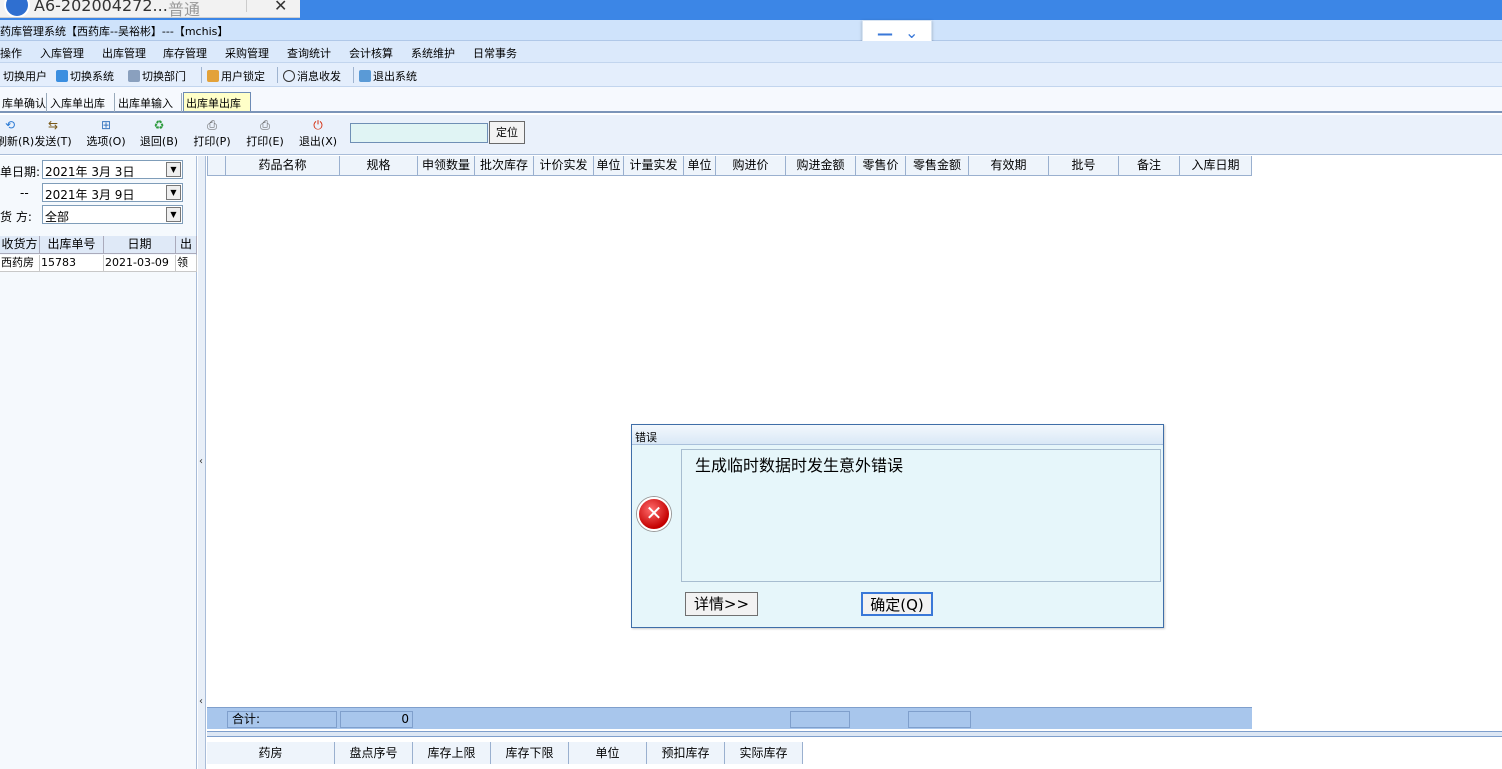 The width and height of the screenshot is (1502, 769). Describe the element at coordinates (563, 166) in the screenshot. I see `column-header: 计价实发` at that location.